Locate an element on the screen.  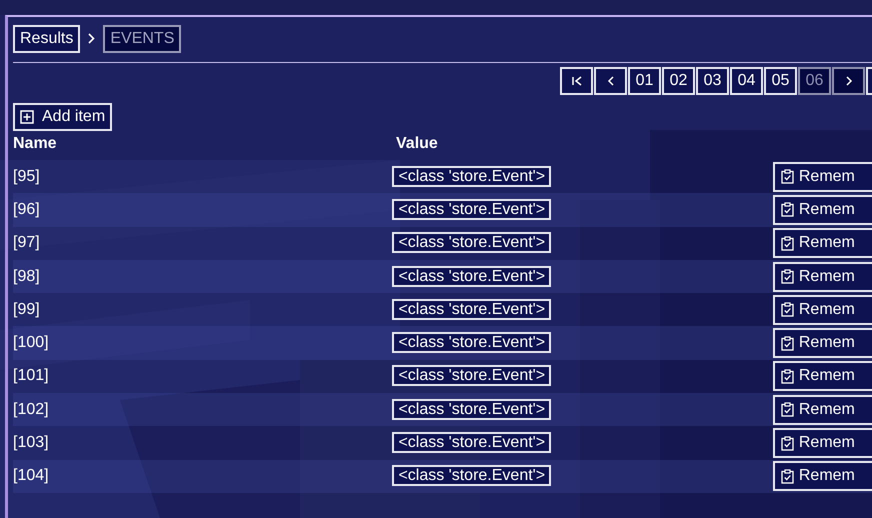
breadcrumb-link: EVENTS is located at coordinates (142, 39).